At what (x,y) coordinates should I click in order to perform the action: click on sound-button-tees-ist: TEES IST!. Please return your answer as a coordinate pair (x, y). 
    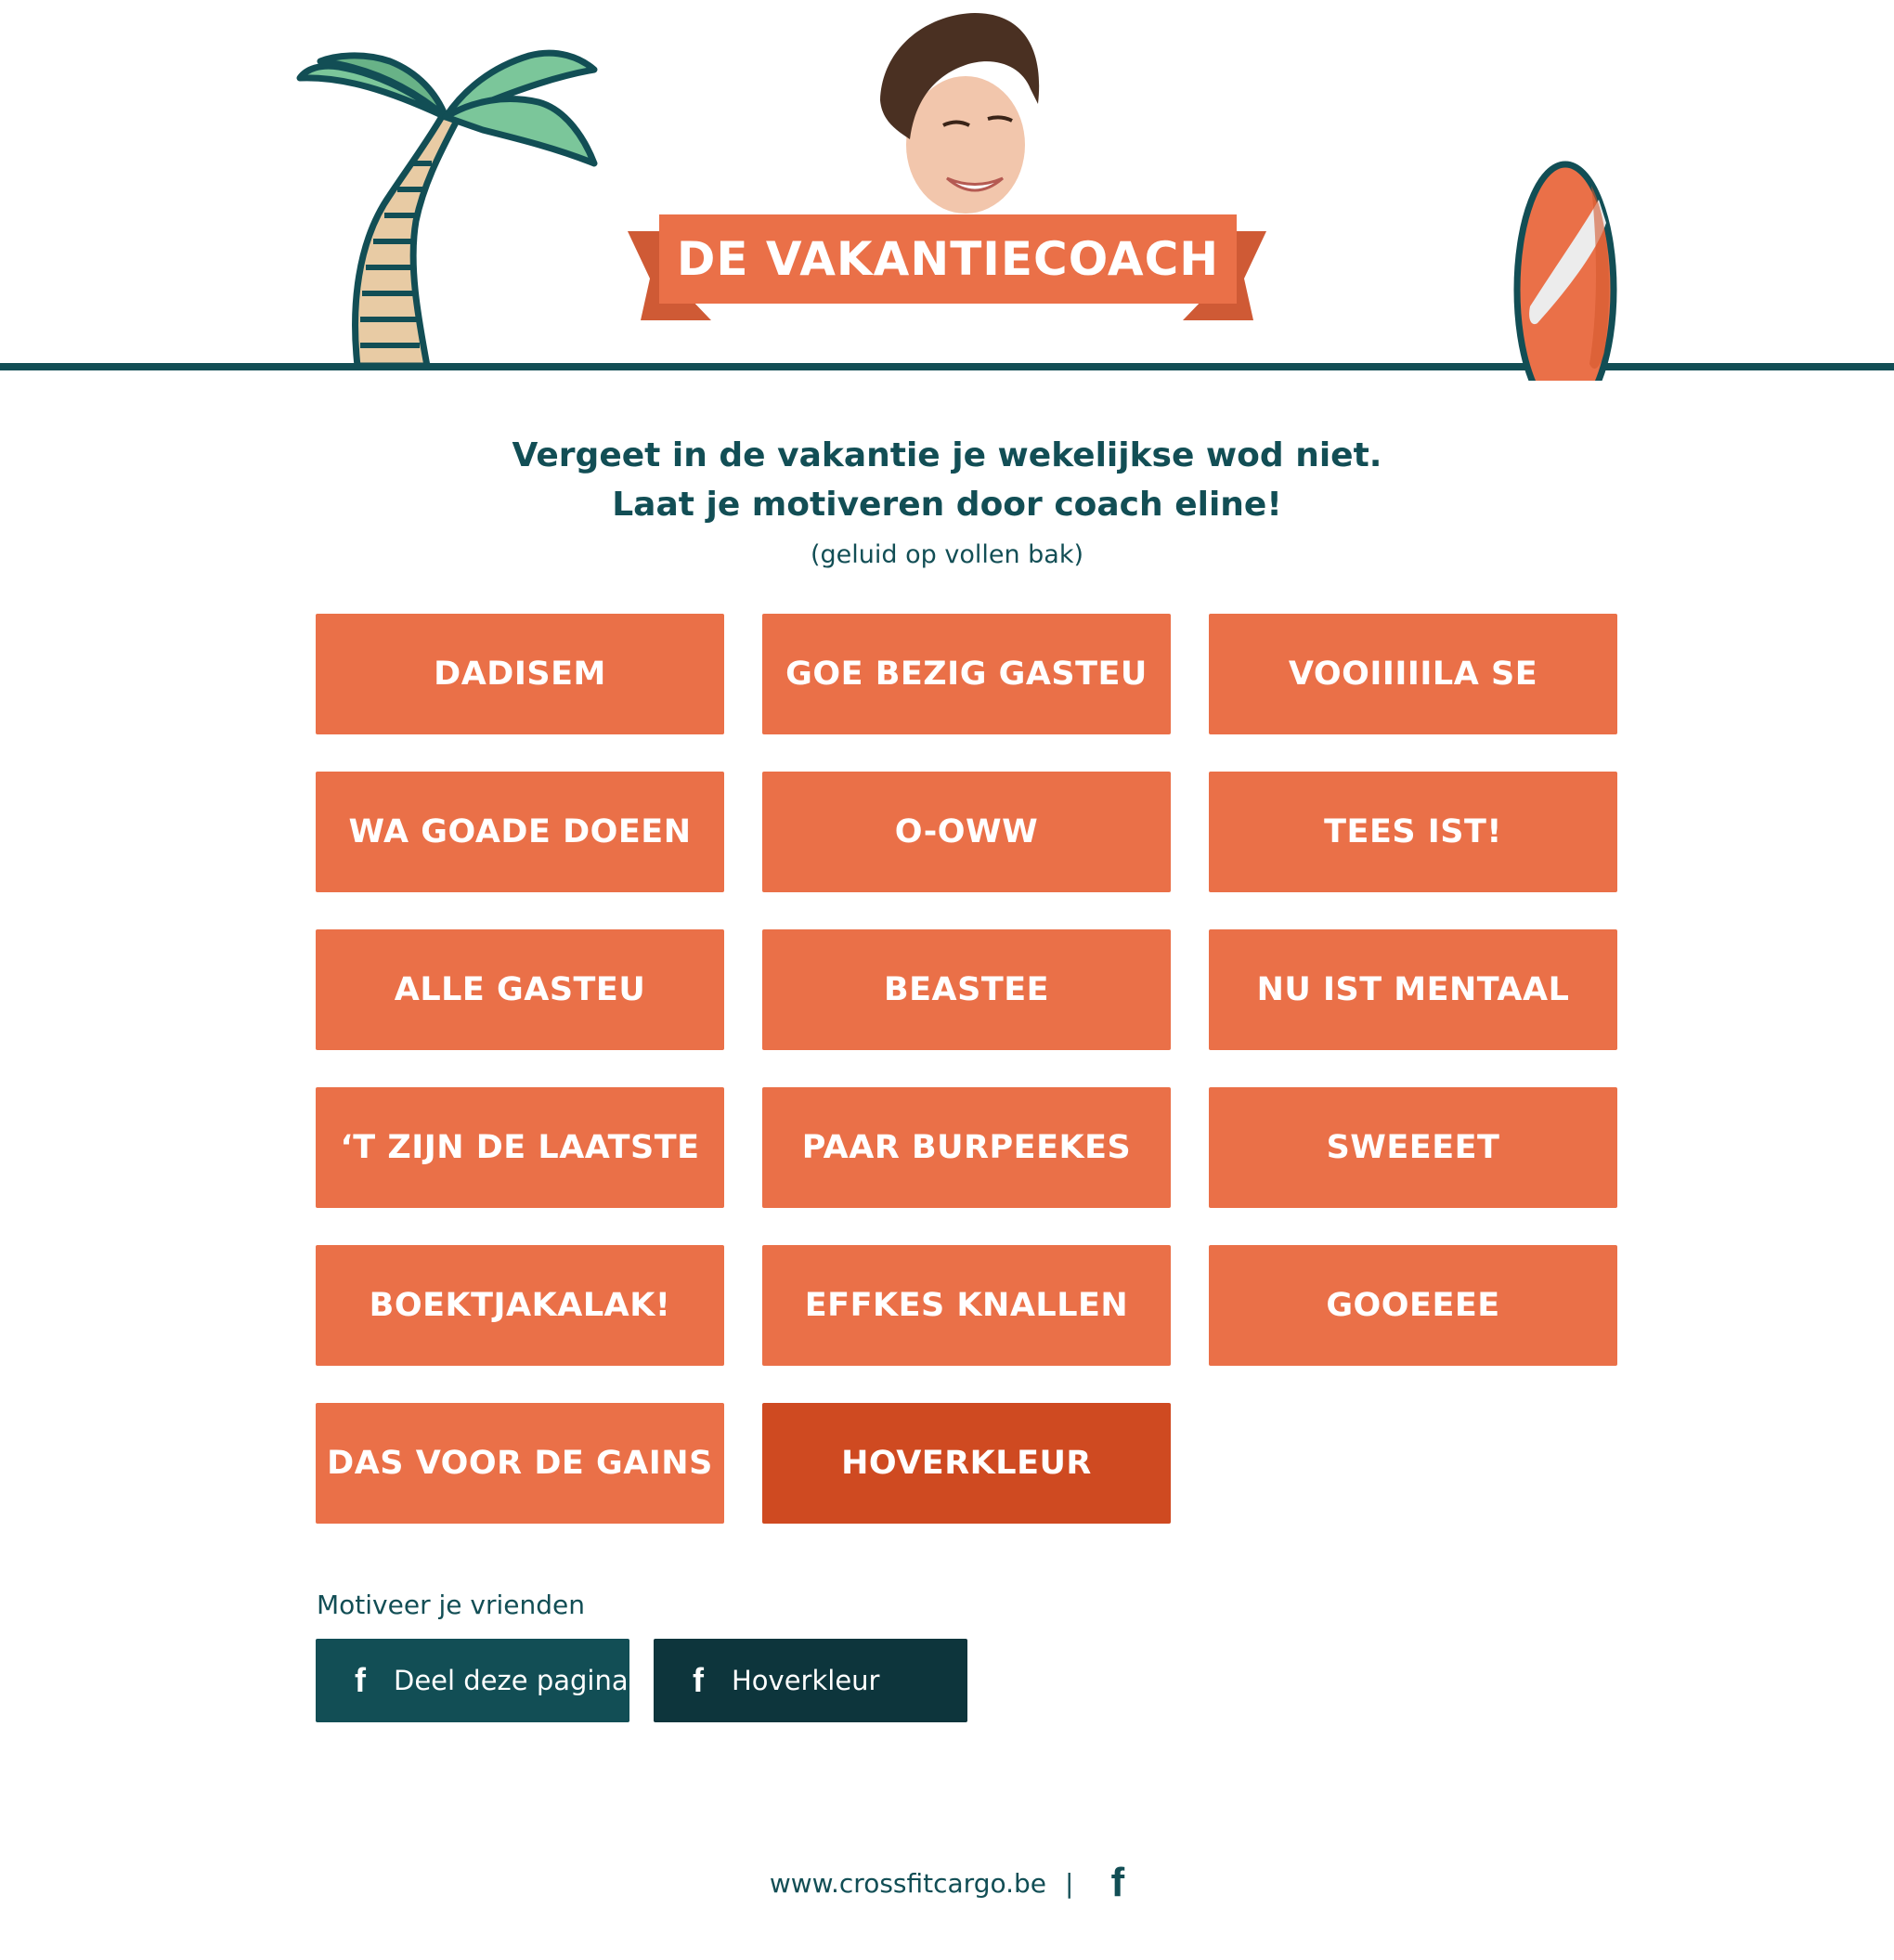
    Looking at the image, I should click on (1413, 832).